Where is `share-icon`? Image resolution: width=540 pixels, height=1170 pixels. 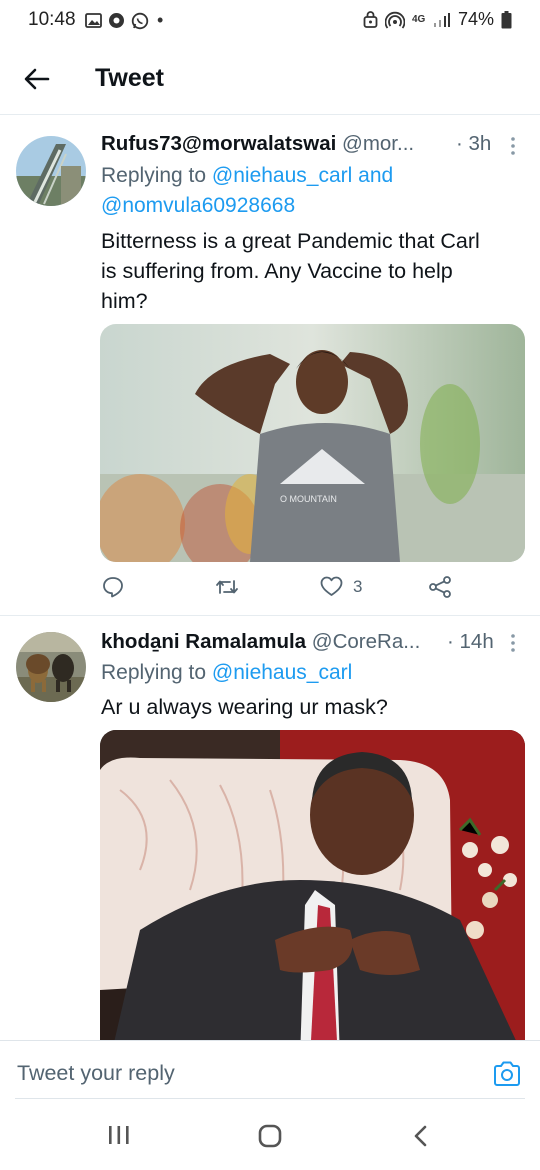 share-icon is located at coordinates (440, 587).